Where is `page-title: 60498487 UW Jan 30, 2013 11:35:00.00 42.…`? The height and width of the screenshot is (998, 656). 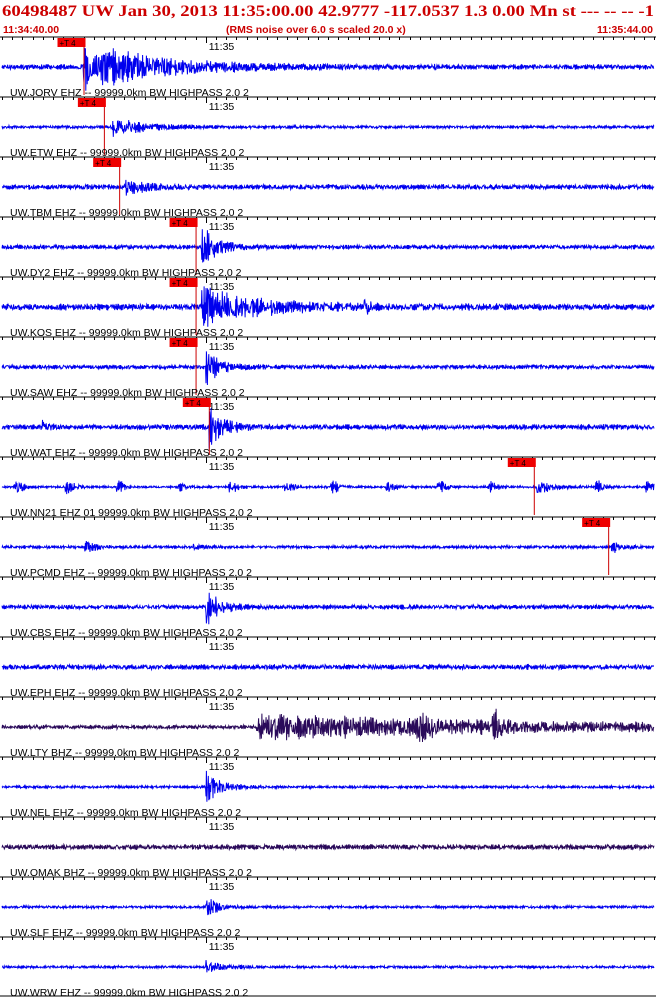
page-title: 60498487 UW Jan 30, 2013 11:35:00.00 42.… is located at coordinates (328, 11).